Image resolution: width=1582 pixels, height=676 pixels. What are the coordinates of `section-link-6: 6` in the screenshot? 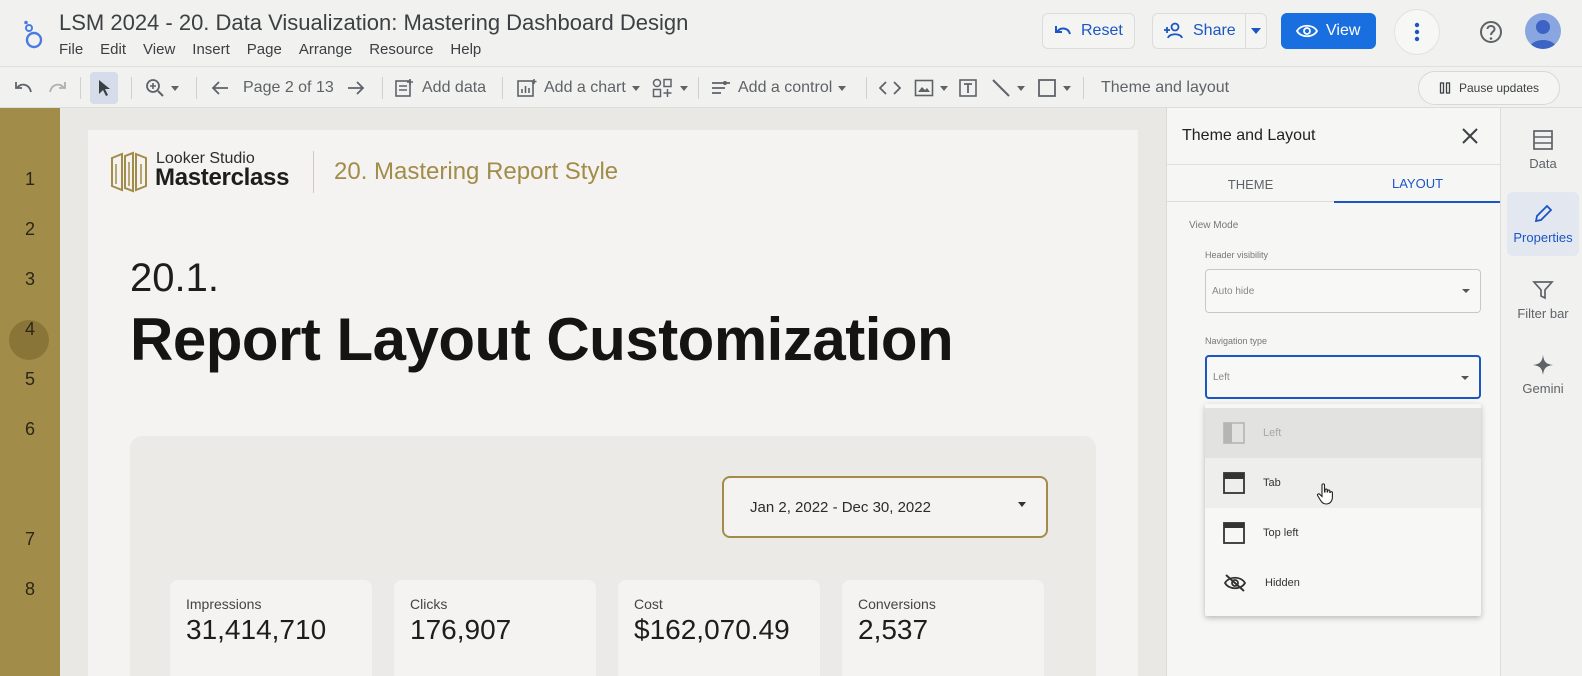 It's located at (30, 429).